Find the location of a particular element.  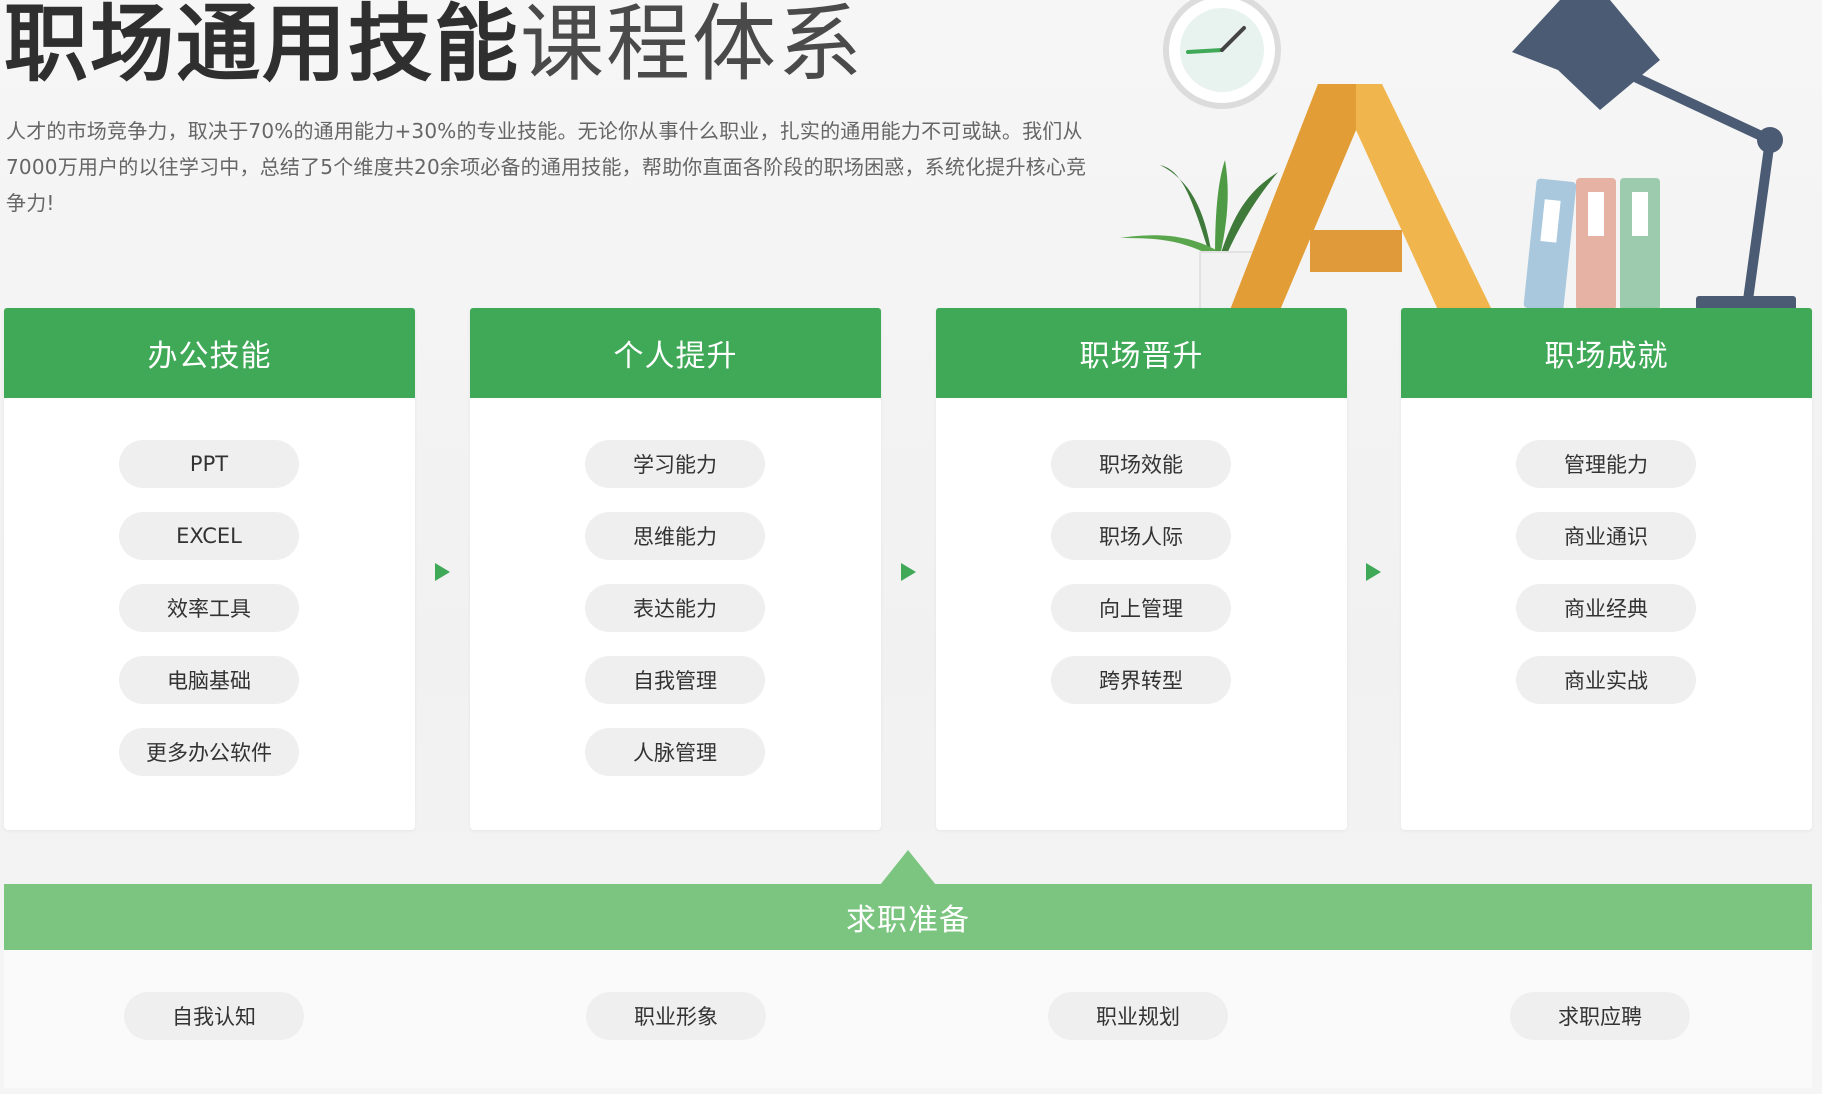

skill-card-promotion: 职场晋升 职场效能 职场人际 向上管理 跨界转型 is located at coordinates (1141, 569).